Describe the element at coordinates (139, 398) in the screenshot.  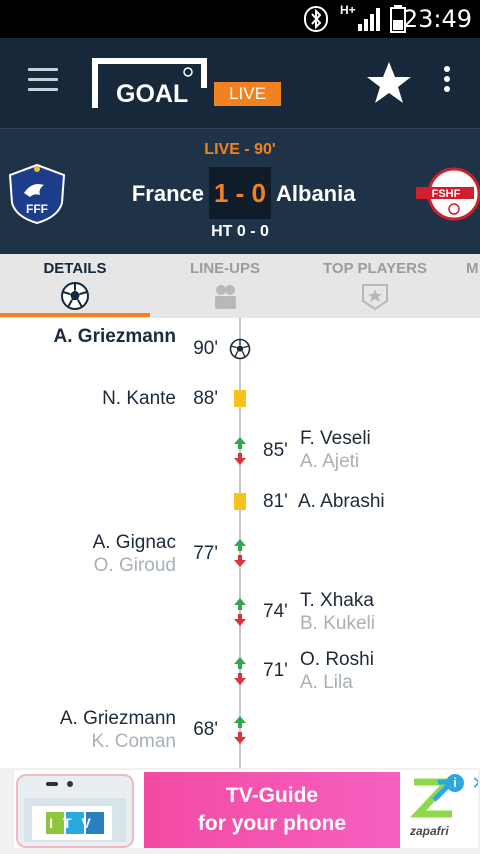
I see `event-player: N. Kante` at that location.